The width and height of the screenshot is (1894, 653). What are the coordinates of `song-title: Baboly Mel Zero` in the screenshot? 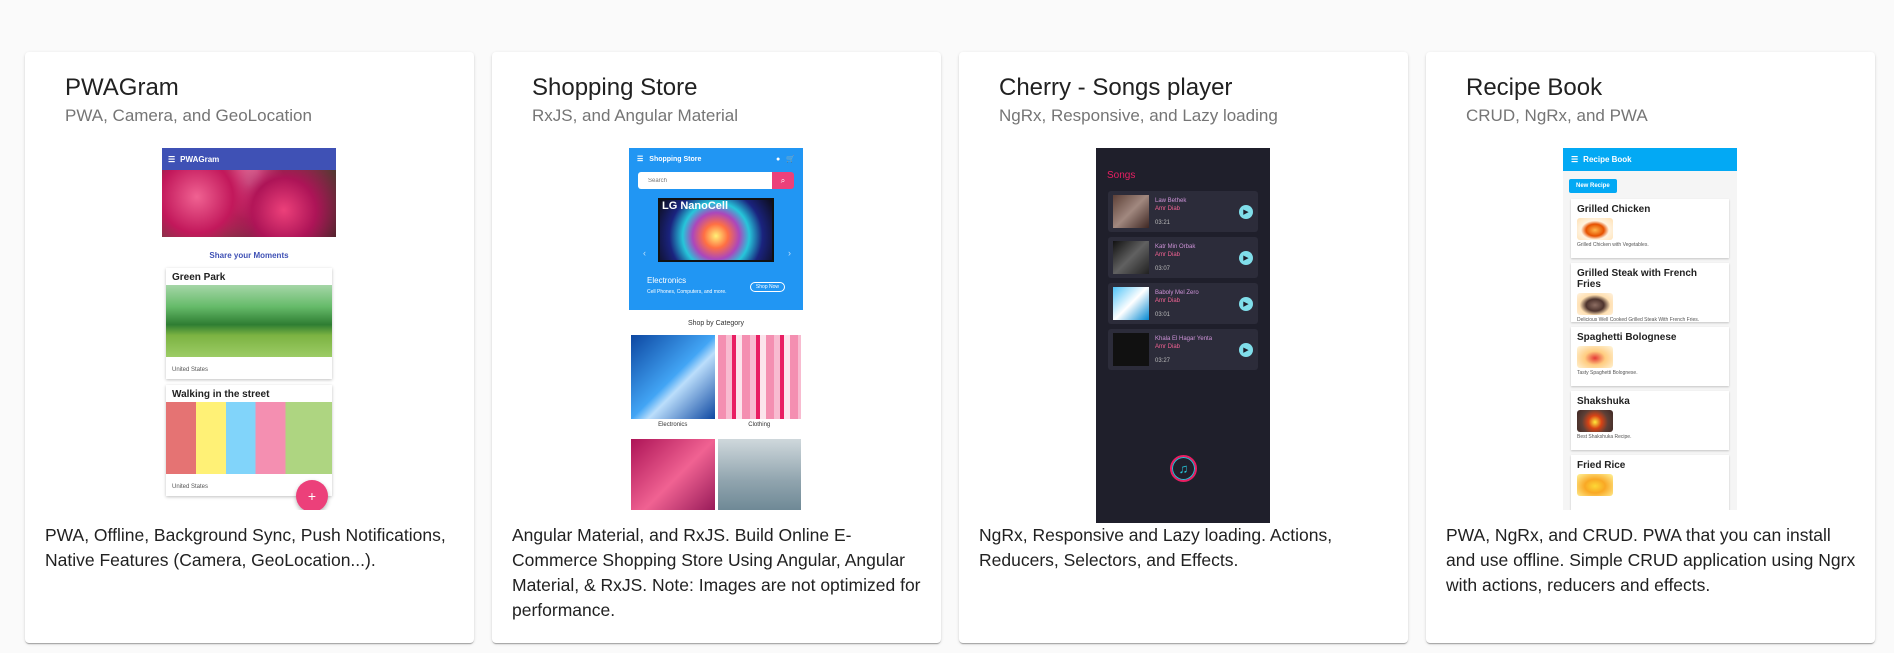 It's located at (1177, 292).